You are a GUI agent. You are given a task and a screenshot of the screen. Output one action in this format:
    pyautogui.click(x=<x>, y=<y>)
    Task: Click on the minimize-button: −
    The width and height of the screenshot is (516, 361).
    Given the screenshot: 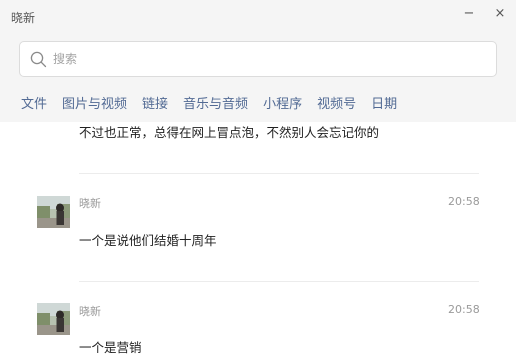 What is the action you would take?
    pyautogui.click(x=469, y=14)
    